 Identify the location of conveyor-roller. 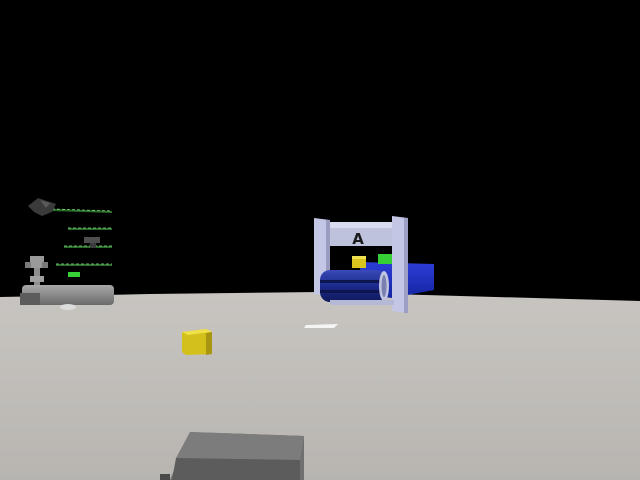
(354, 286).